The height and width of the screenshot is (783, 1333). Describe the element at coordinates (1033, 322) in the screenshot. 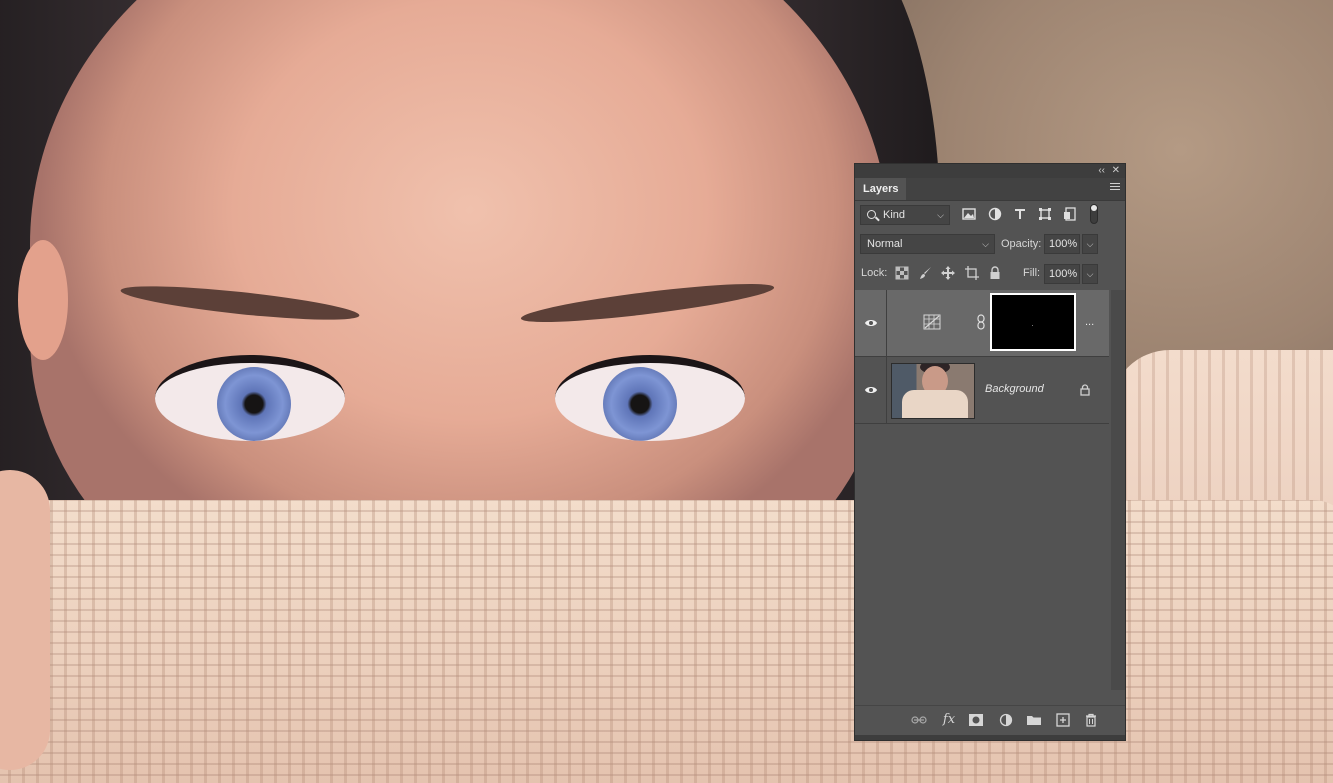

I see `layer-mask-thumbnail` at that location.